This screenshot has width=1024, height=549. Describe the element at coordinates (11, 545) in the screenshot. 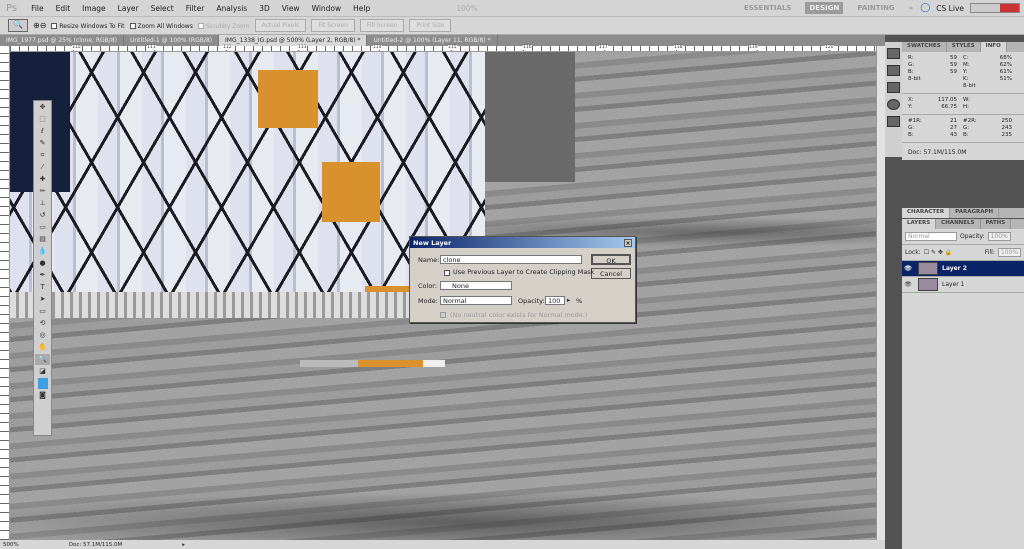

I see `zoom-readout: 500%` at that location.